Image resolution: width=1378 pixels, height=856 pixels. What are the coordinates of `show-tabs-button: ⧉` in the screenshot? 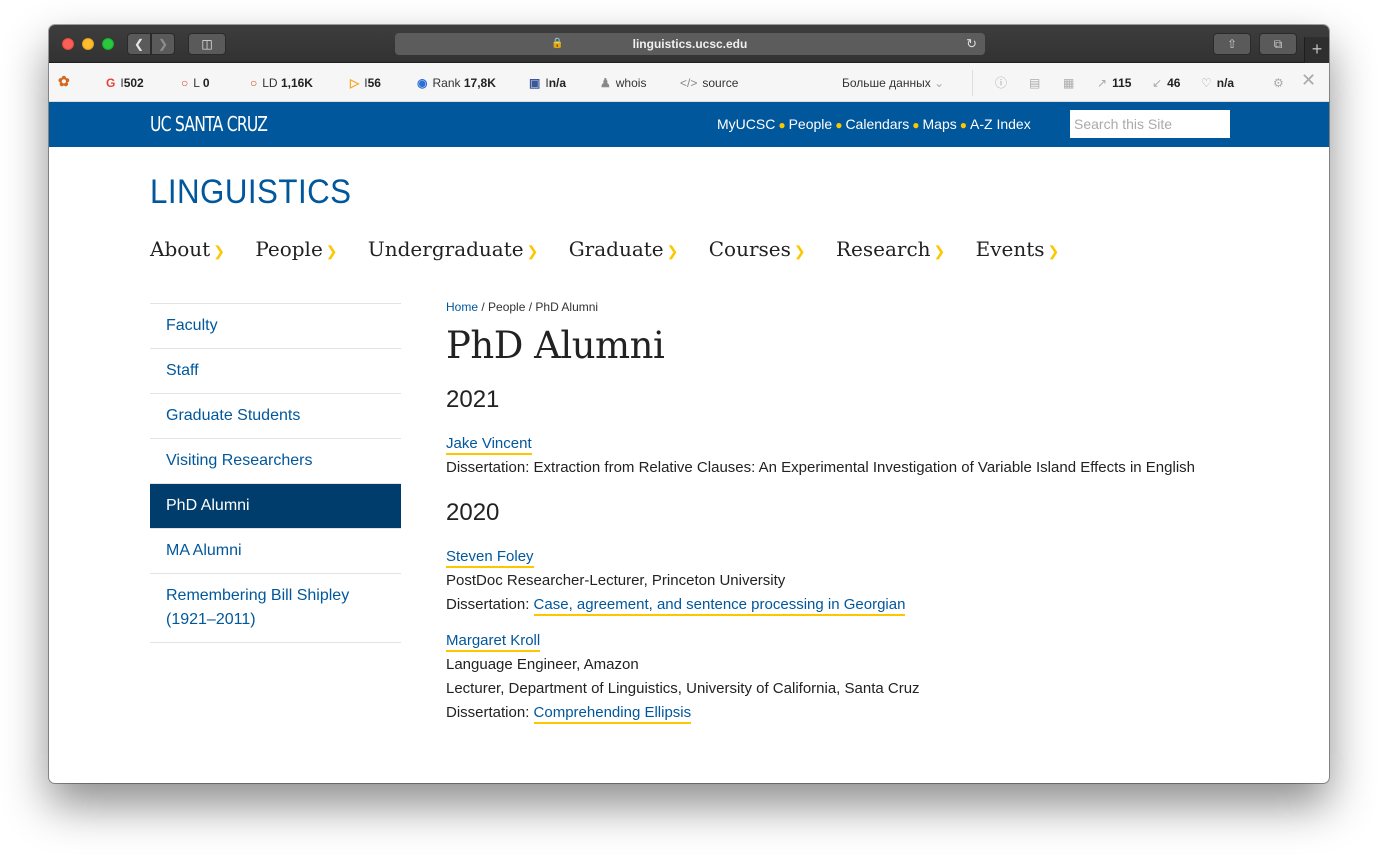 It's located at (1278, 44).